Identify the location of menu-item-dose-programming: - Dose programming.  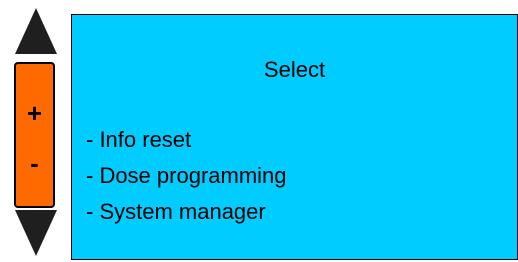
(186, 176).